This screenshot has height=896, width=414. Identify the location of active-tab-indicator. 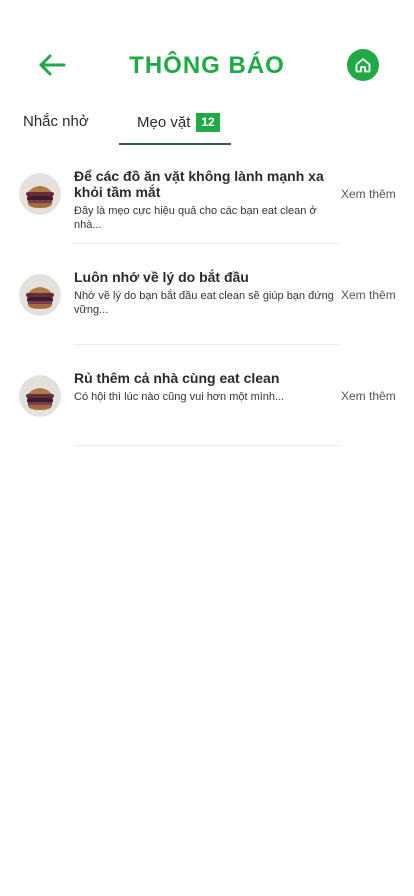
(175, 144).